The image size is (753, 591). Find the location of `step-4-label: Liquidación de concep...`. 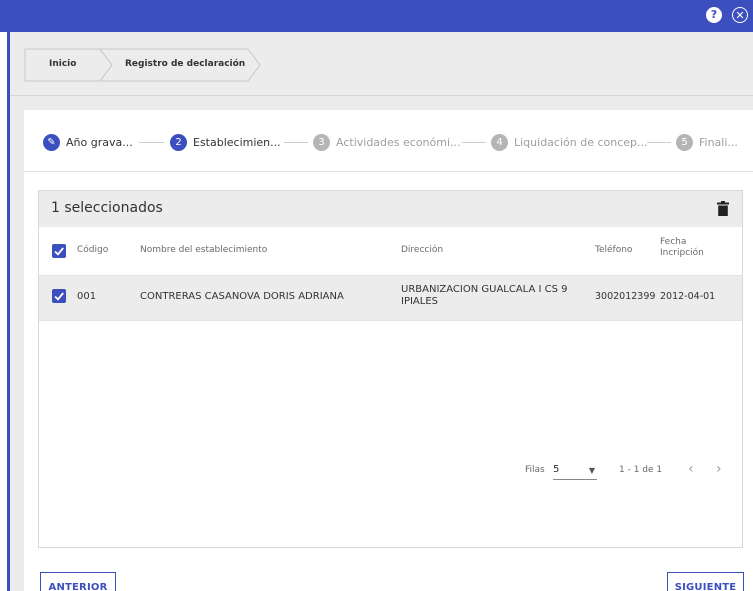

step-4-label: Liquidación de concep... is located at coordinates (581, 142).